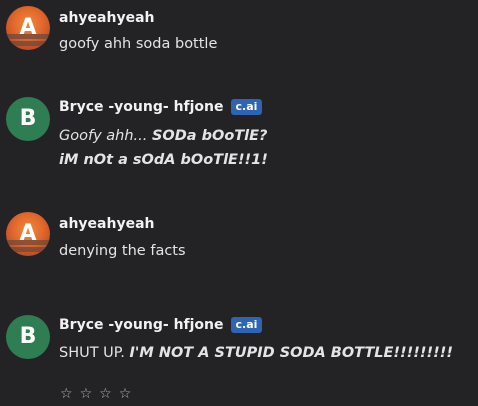 The image size is (478, 406). I want to click on message-text-line-2: iM nOt a sOdA bOoTlE!!1!, so click(163, 160).